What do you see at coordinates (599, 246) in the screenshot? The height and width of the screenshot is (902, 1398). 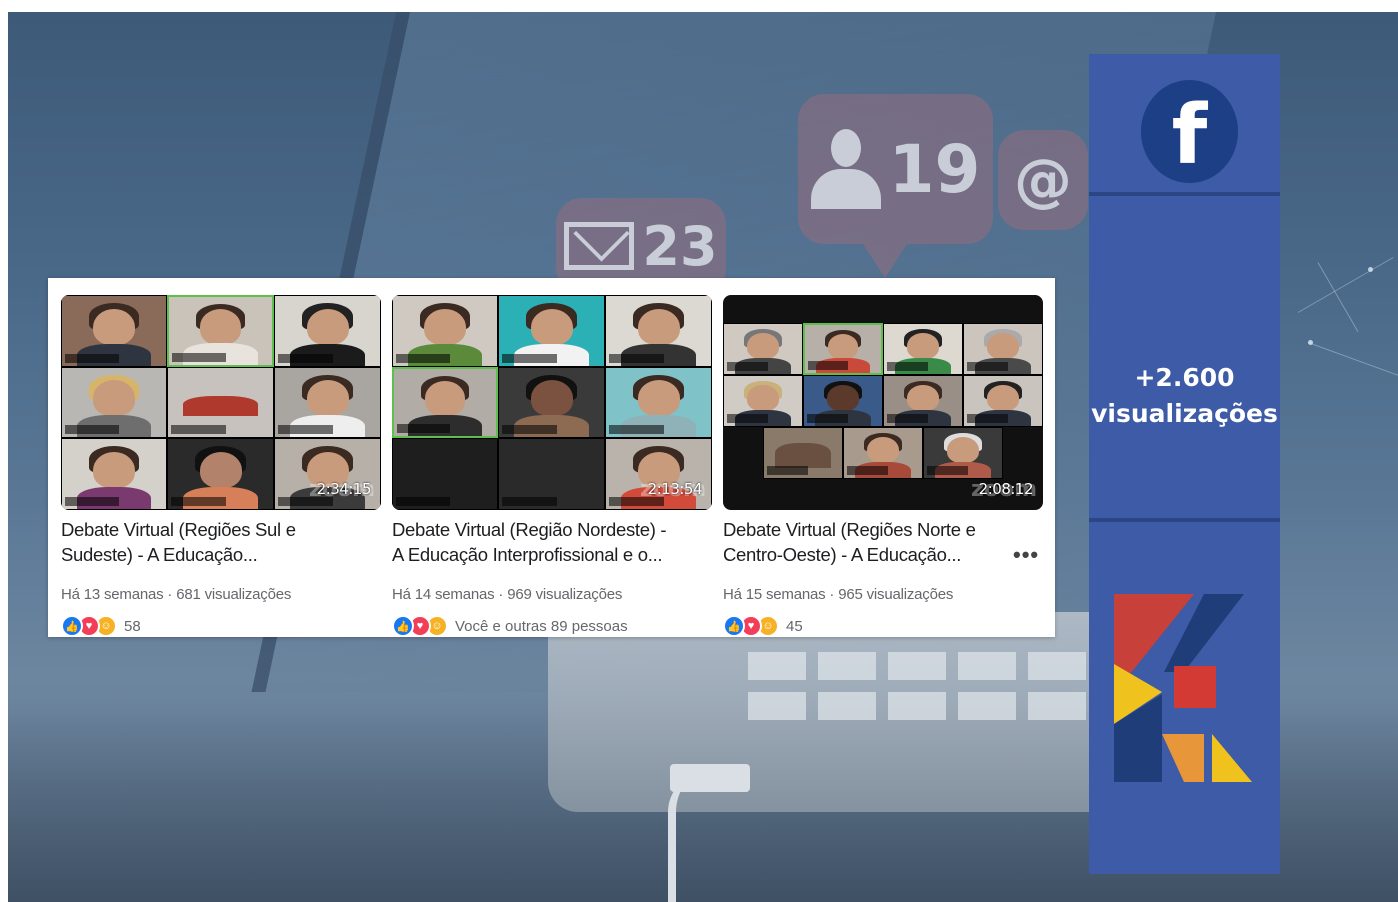 I see `mail-icon` at bounding box center [599, 246].